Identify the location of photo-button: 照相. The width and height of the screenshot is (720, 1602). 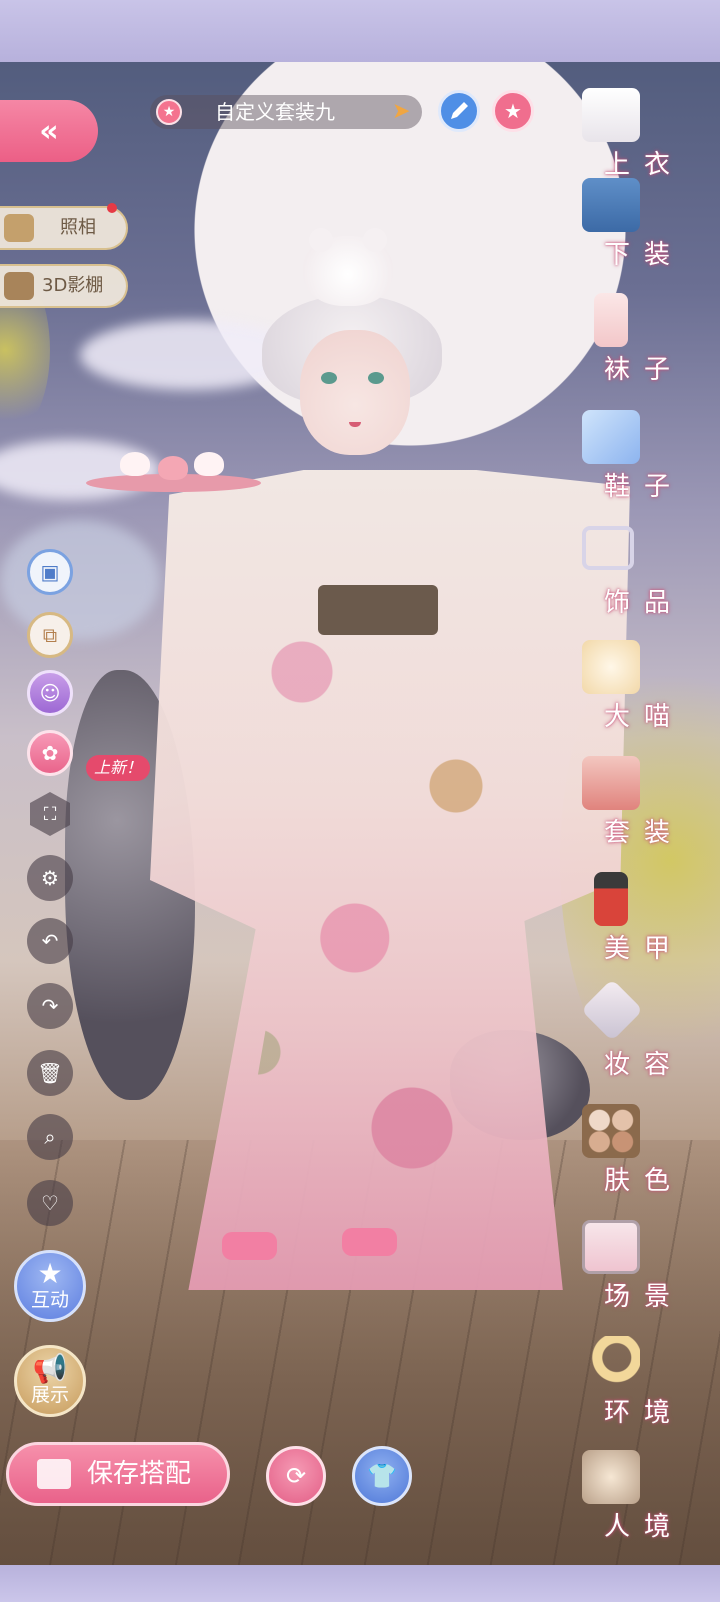
(64, 228).